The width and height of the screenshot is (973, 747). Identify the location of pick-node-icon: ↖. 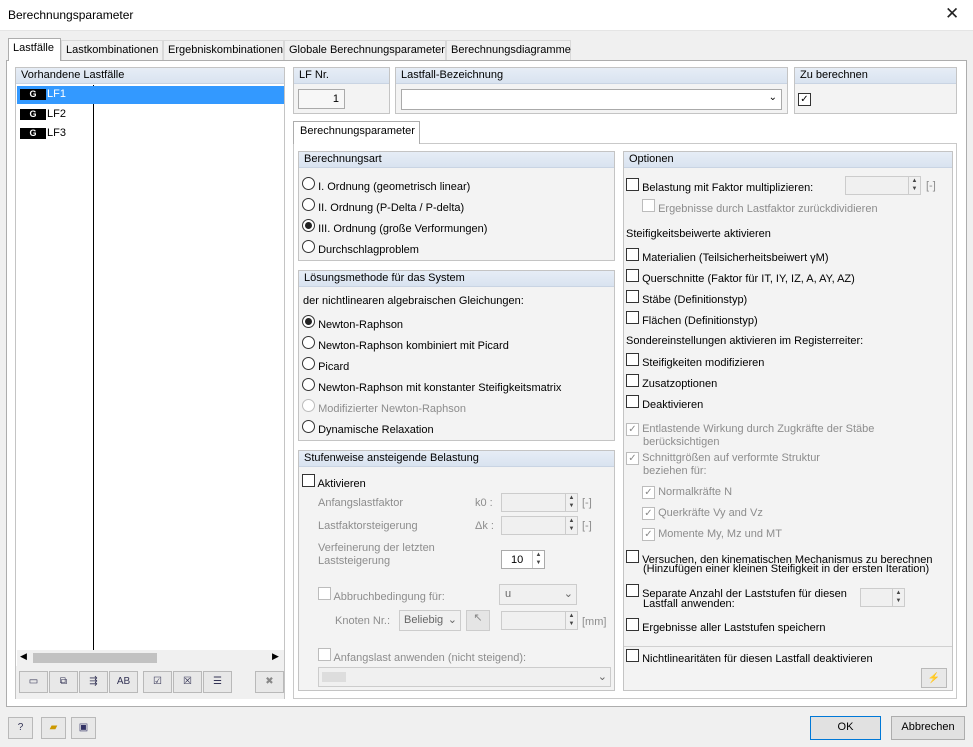
(478, 620).